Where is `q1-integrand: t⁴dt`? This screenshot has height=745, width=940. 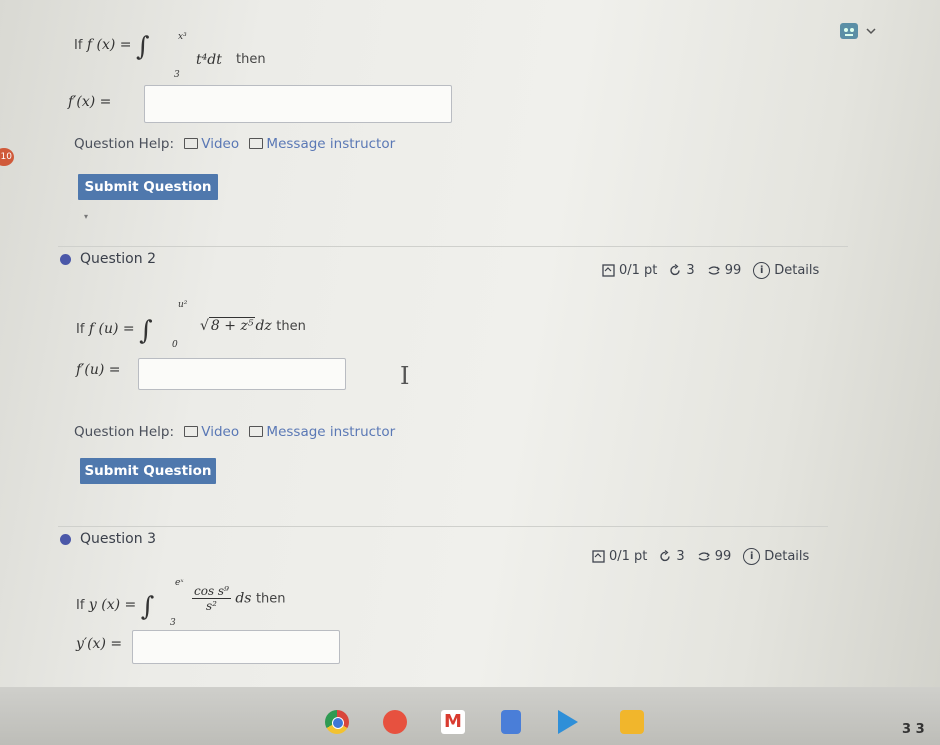
q1-integrand: t⁴dt is located at coordinates (209, 60).